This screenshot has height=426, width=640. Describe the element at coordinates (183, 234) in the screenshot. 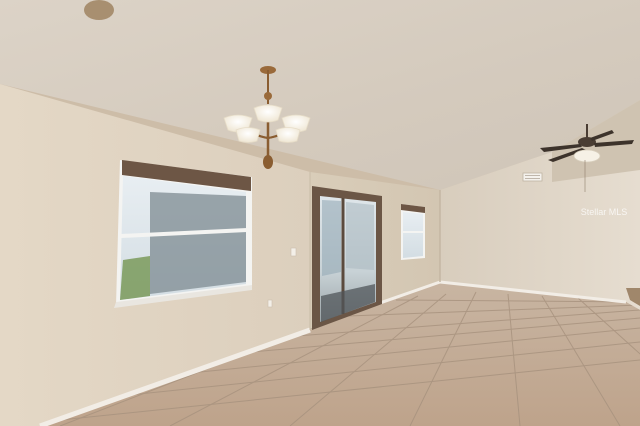

I see `left-window` at that location.